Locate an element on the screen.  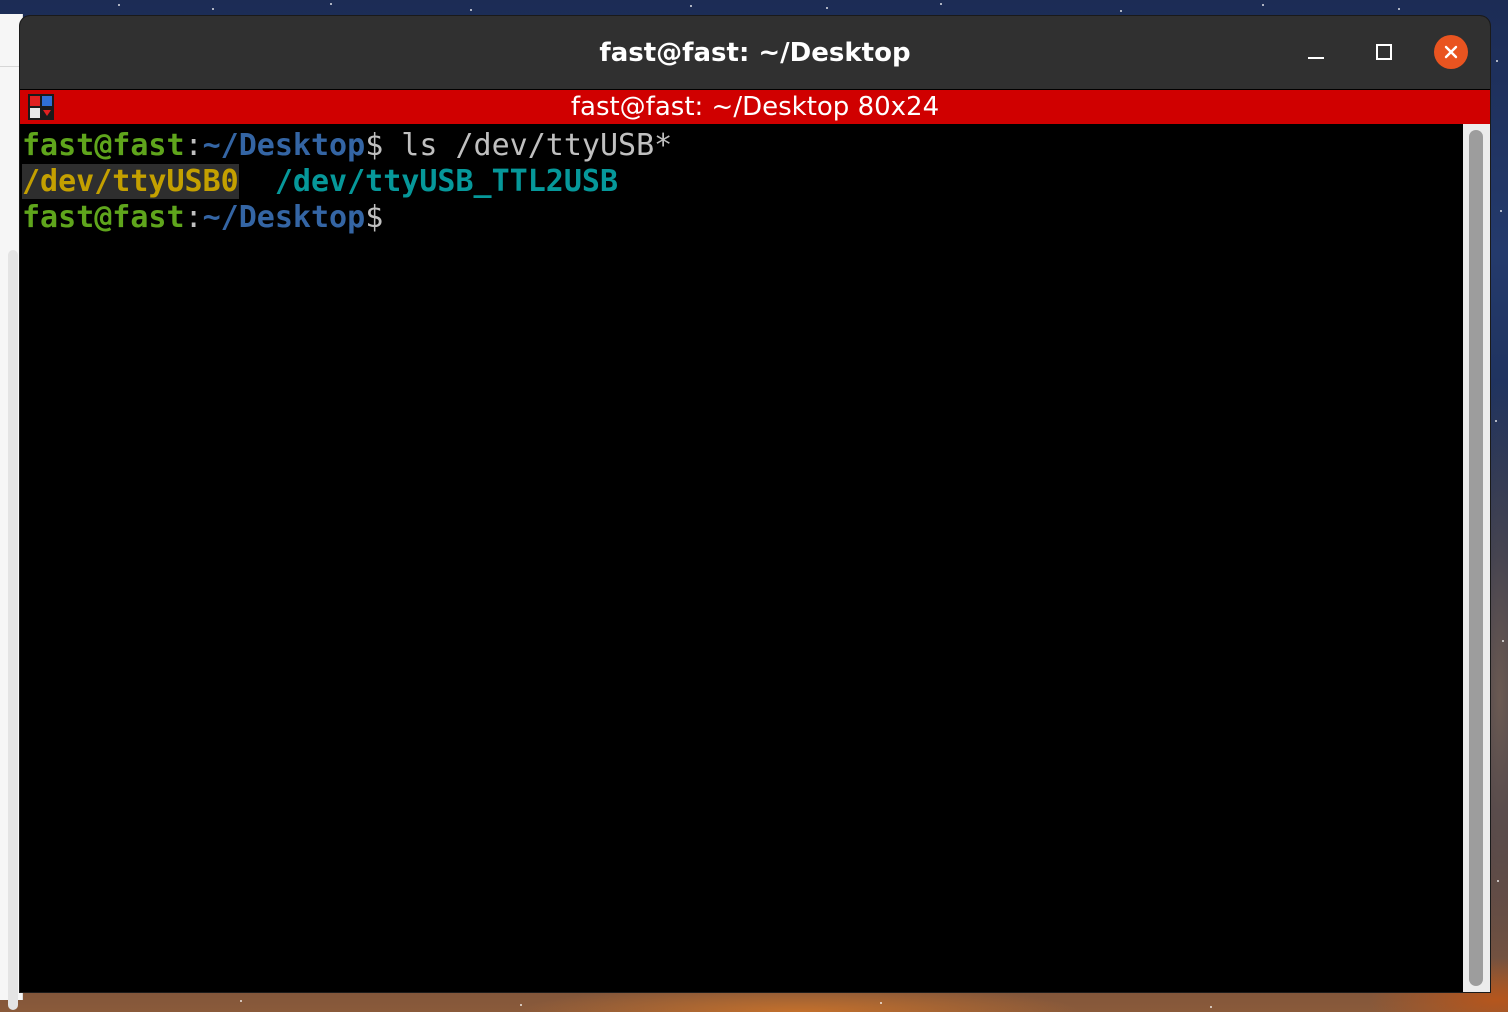
output-device: /dev/ttyUSB0 is located at coordinates (130, 181).